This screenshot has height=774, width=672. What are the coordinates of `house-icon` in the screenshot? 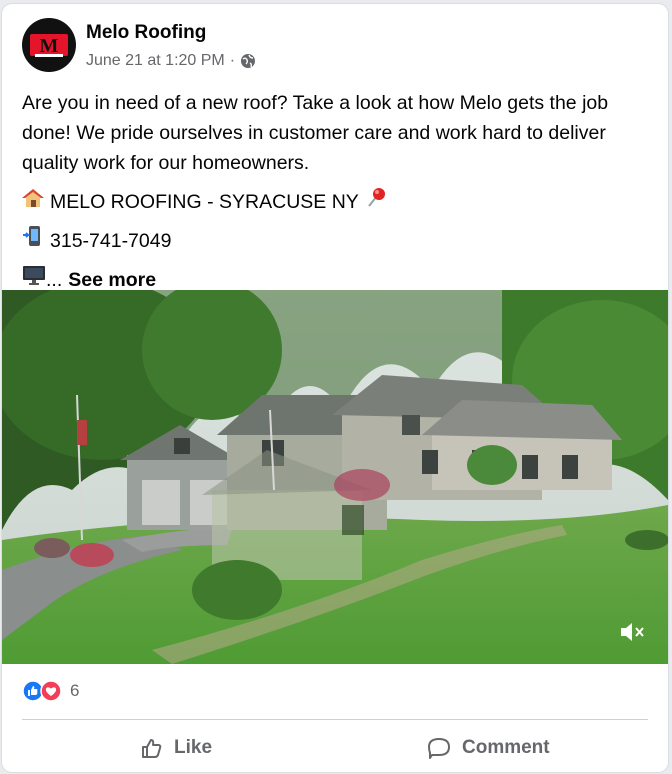 It's located at (33, 202).